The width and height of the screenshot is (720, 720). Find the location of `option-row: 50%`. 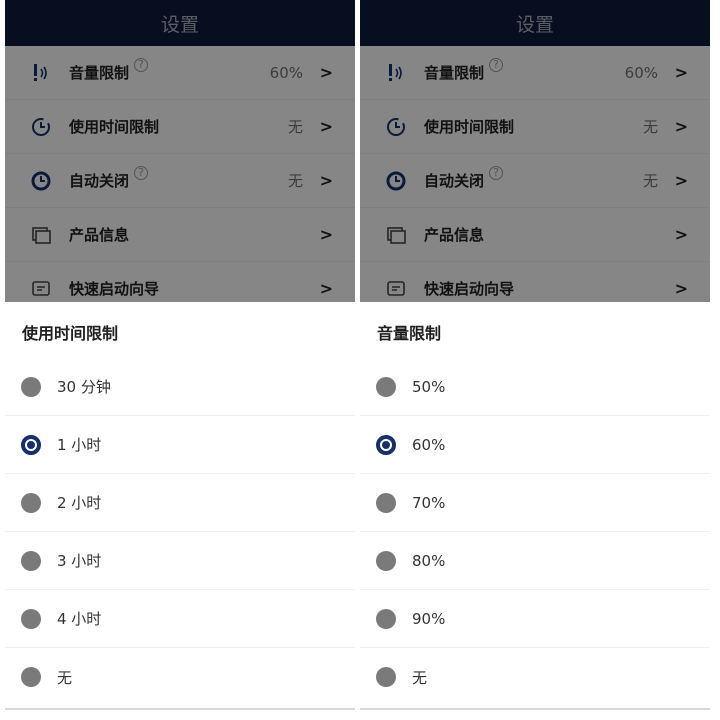

option-row: 50% is located at coordinates (535, 387).